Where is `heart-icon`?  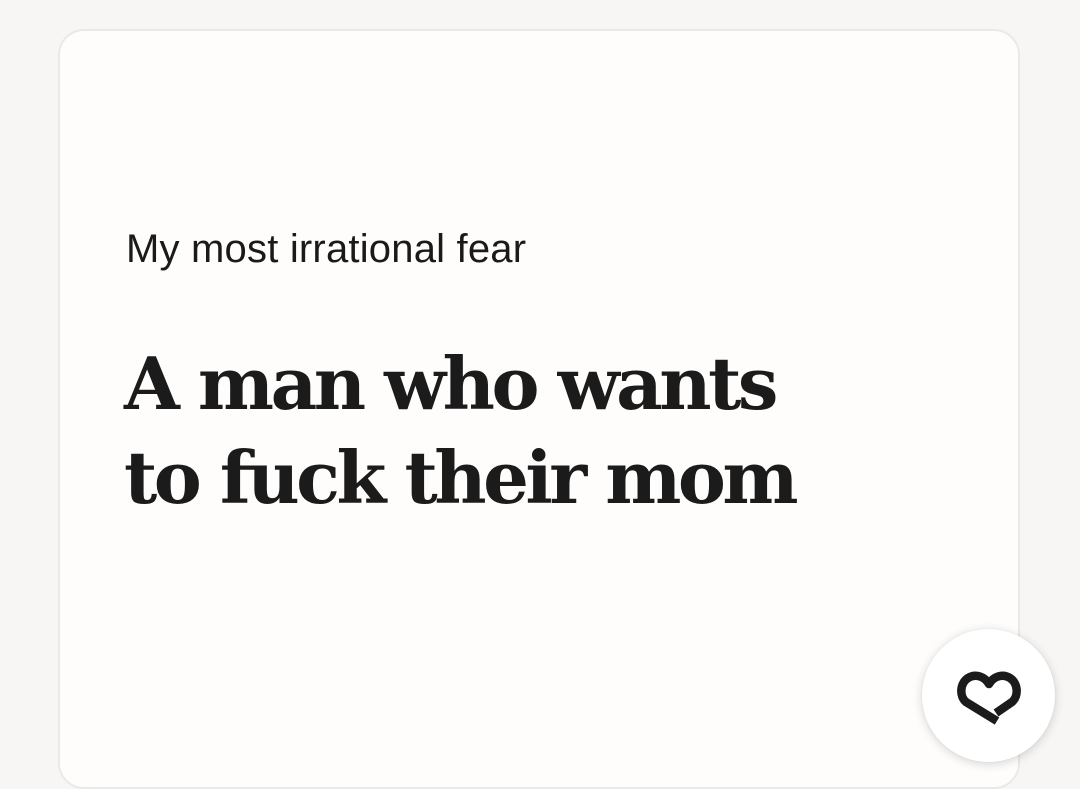 heart-icon is located at coordinates (988, 698).